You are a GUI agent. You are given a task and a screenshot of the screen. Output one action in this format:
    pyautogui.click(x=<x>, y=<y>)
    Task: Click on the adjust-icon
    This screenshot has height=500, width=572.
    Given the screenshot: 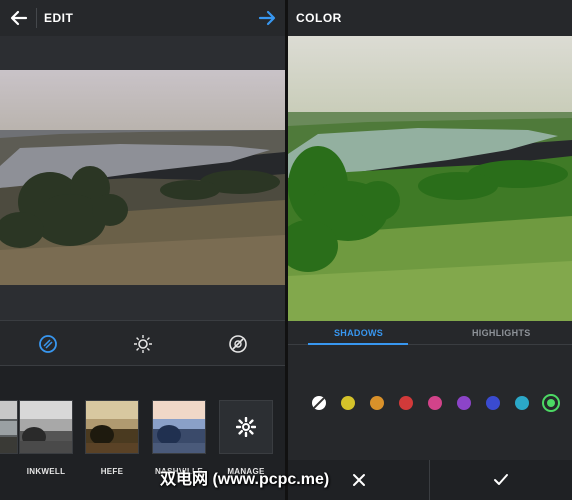 What is the action you would take?
    pyautogui.click(x=238, y=344)
    